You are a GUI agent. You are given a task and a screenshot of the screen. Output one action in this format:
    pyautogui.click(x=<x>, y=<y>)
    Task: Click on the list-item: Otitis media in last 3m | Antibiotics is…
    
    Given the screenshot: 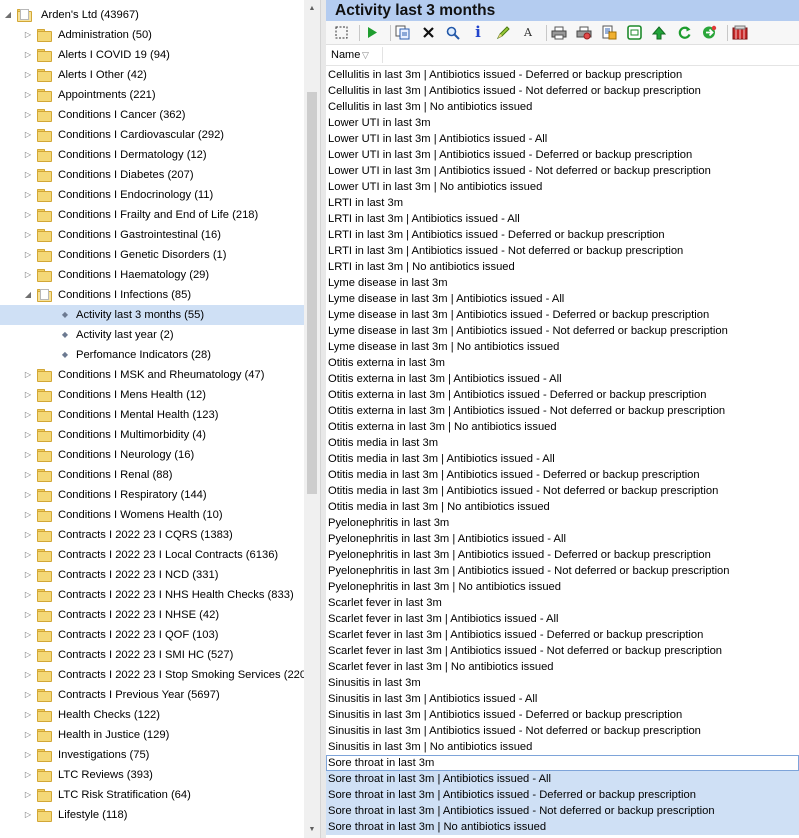 What is the action you would take?
    pyautogui.click(x=562, y=459)
    